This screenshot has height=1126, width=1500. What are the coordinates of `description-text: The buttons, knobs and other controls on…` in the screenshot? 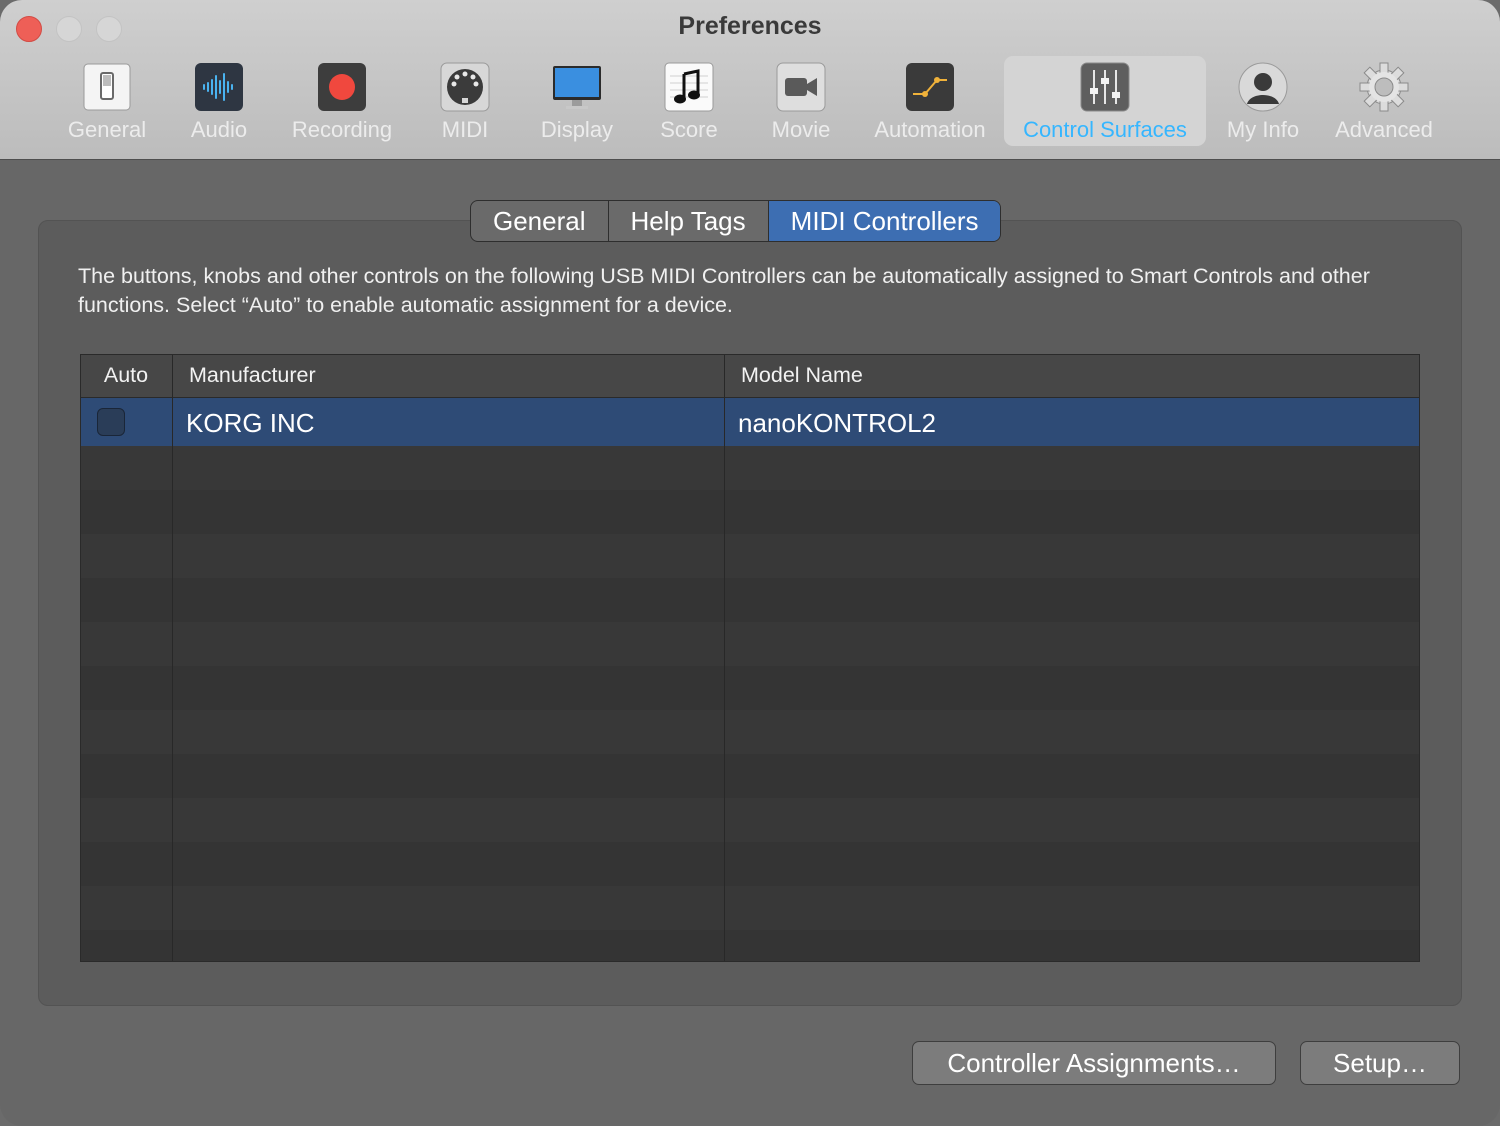 It's located at (724, 290).